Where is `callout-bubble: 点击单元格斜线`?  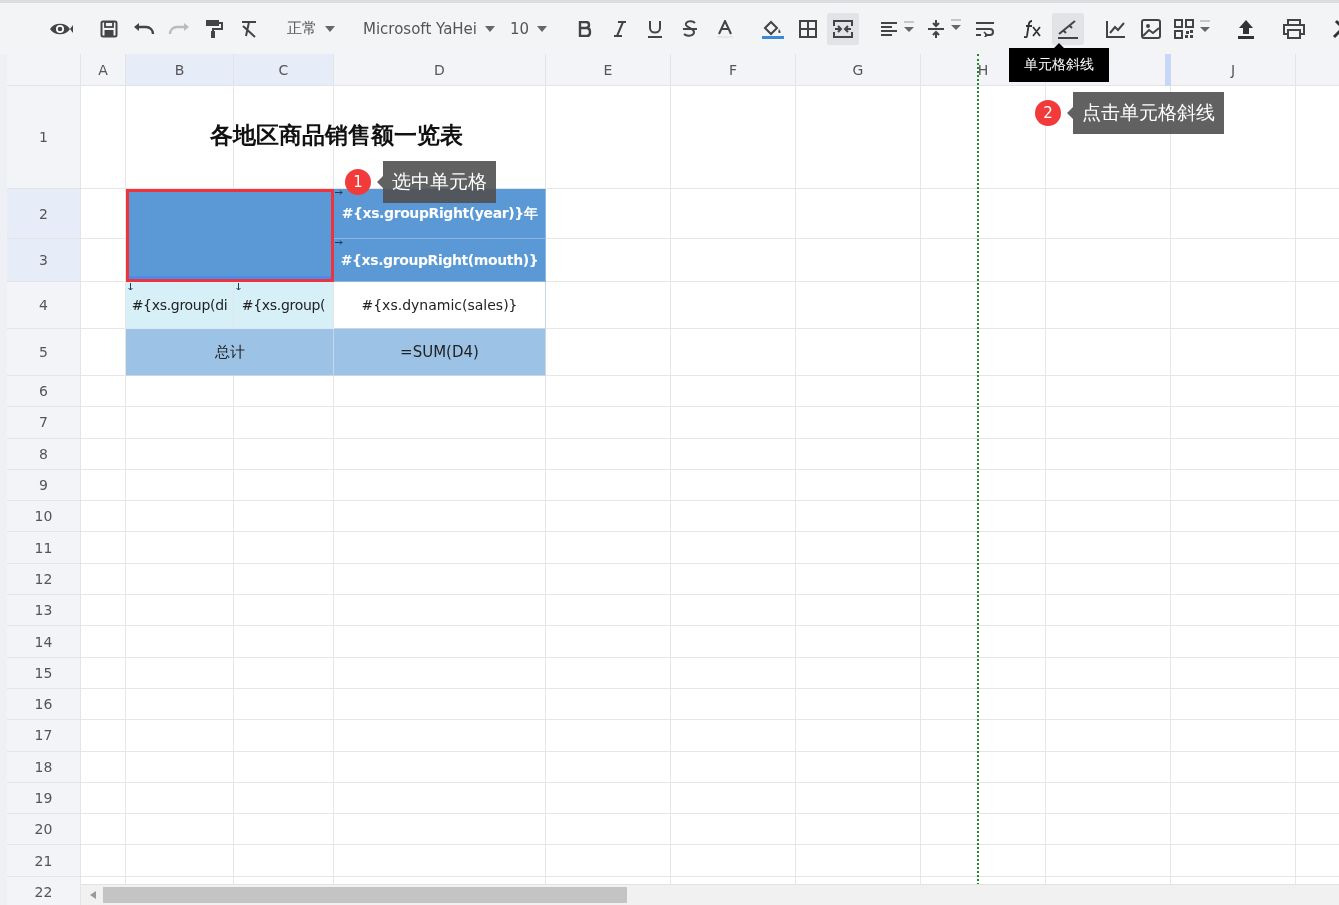
callout-bubble: 点击单元格斜线 is located at coordinates (1145, 113).